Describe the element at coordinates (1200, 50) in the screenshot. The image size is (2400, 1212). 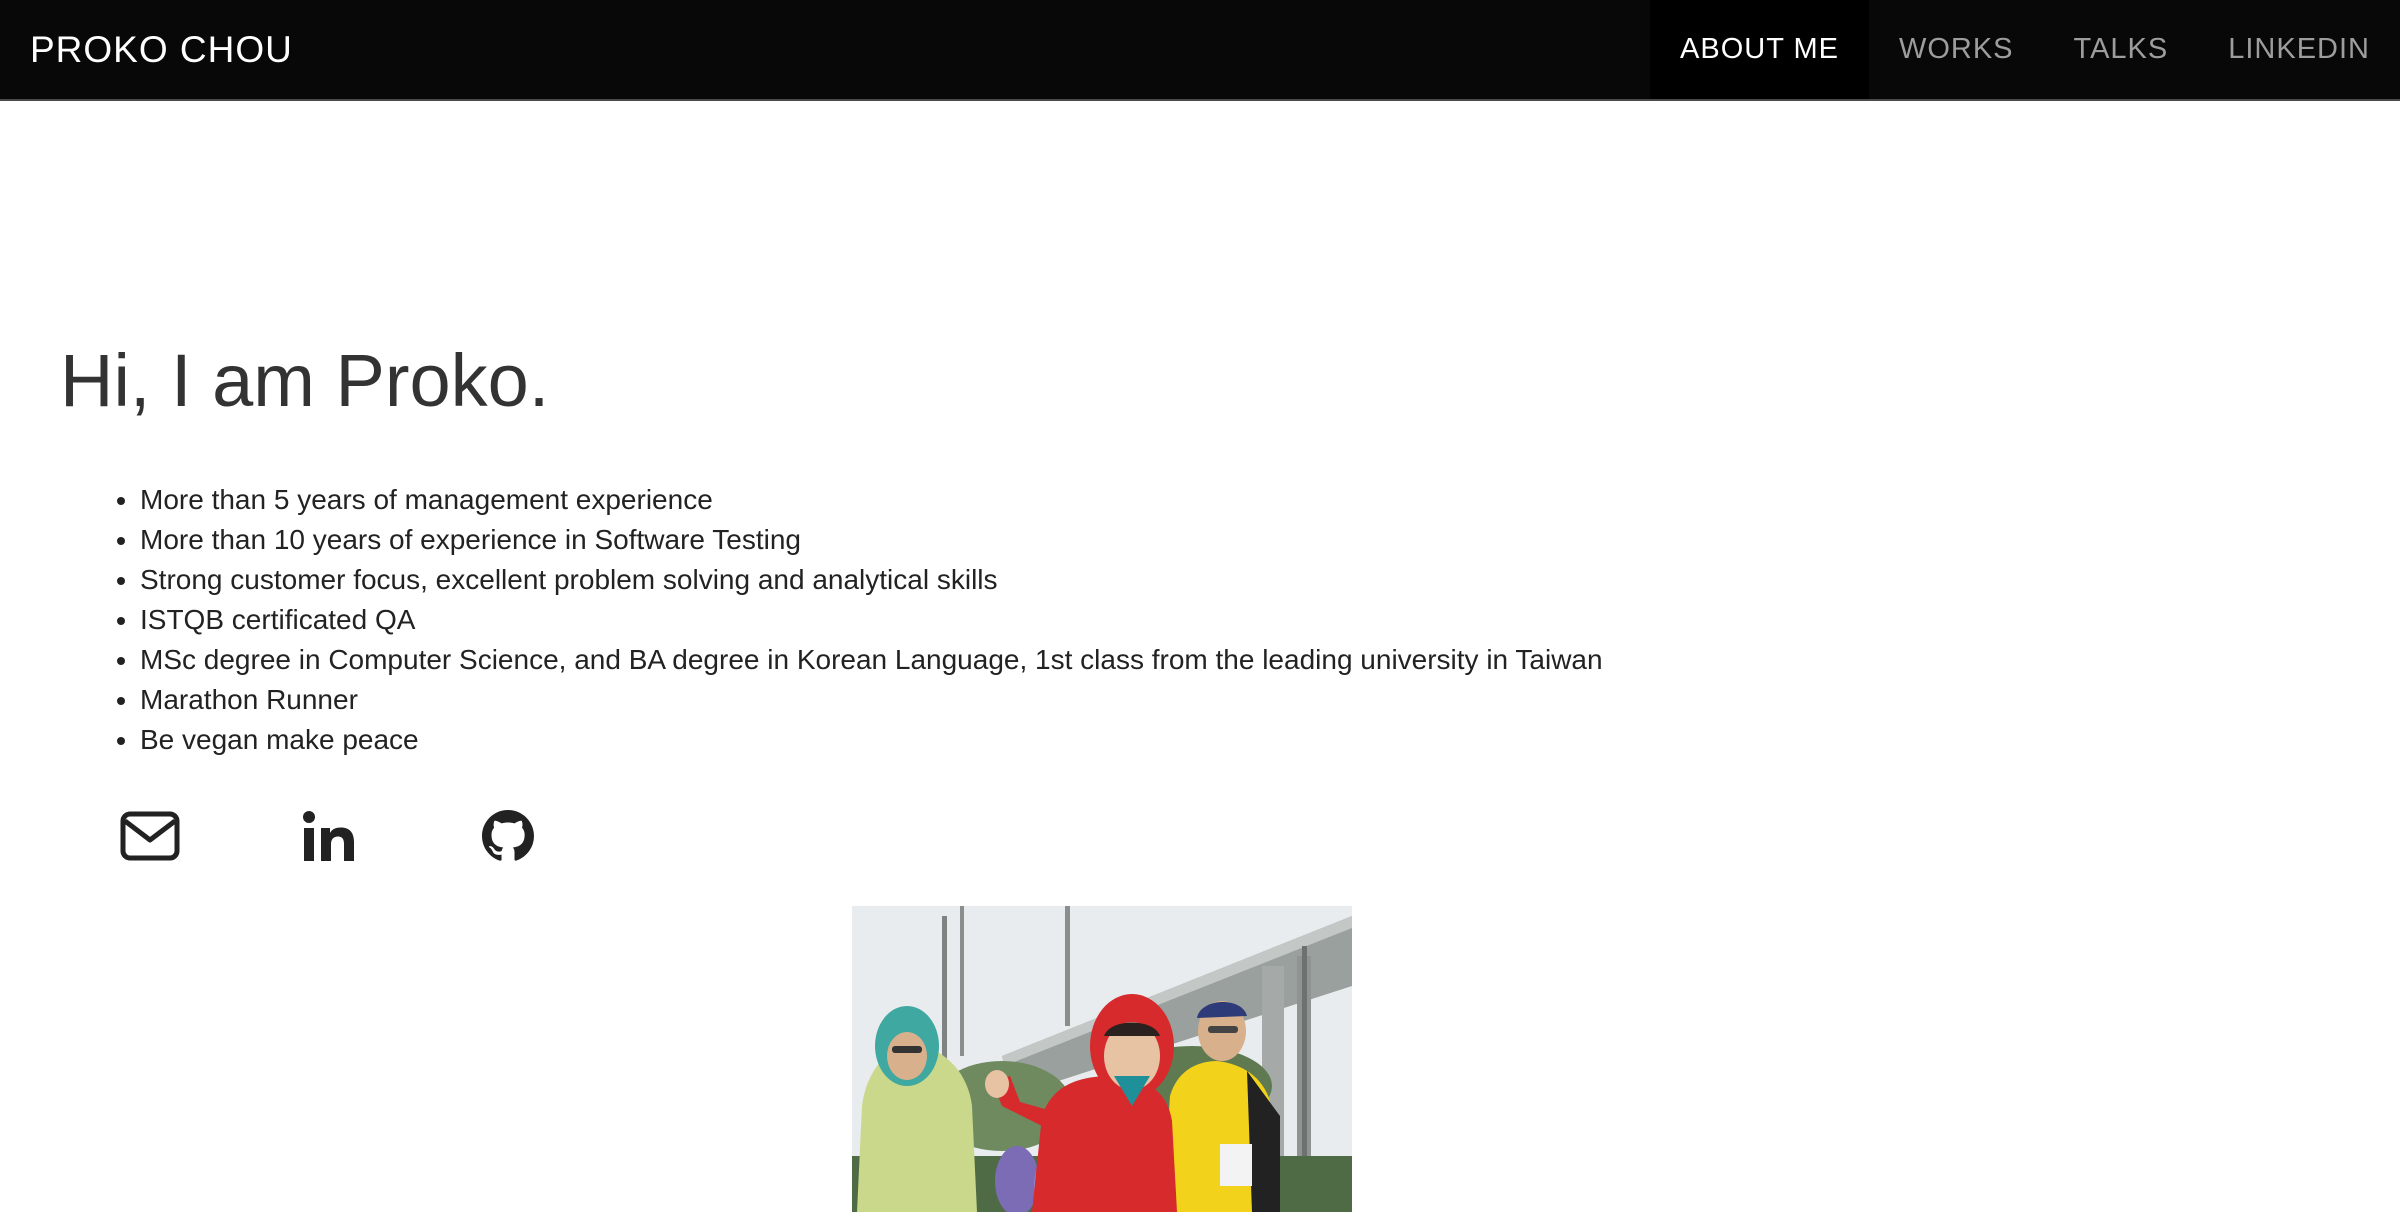
I see `navbar: PROKO CHOU ABOUT ME WORKS TALKS LINKEDIN` at that location.